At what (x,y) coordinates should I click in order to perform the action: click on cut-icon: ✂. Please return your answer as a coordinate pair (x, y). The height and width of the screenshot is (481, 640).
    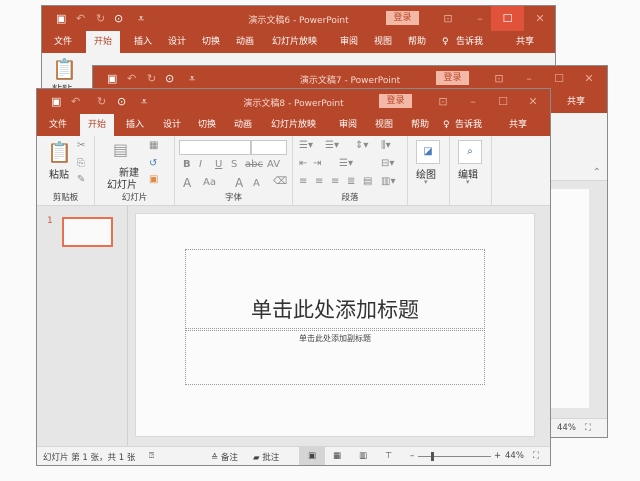
    Looking at the image, I should click on (81, 145).